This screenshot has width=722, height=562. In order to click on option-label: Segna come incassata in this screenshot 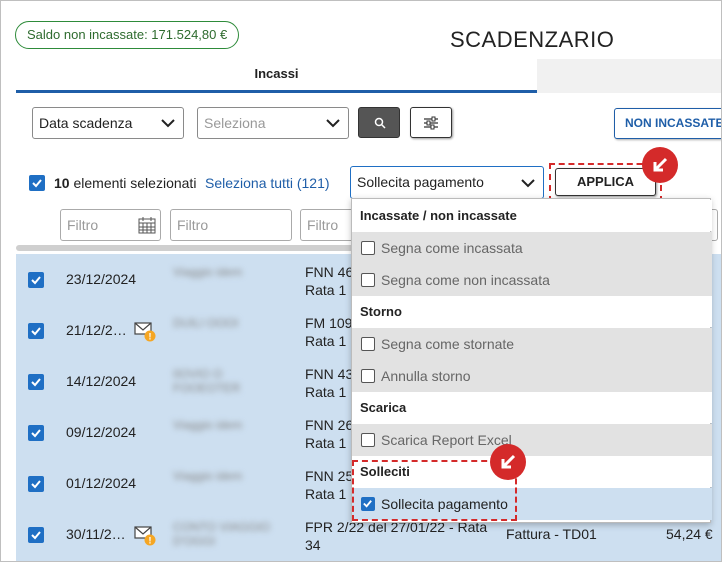, I will do `click(452, 248)`.